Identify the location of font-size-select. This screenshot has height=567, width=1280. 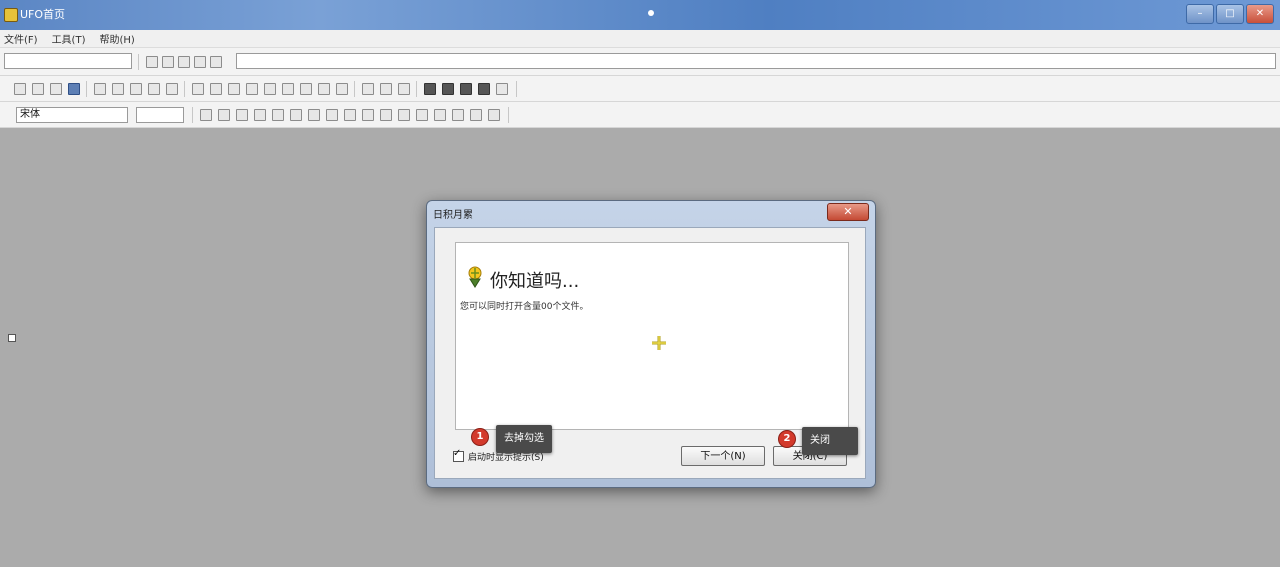
(160, 115).